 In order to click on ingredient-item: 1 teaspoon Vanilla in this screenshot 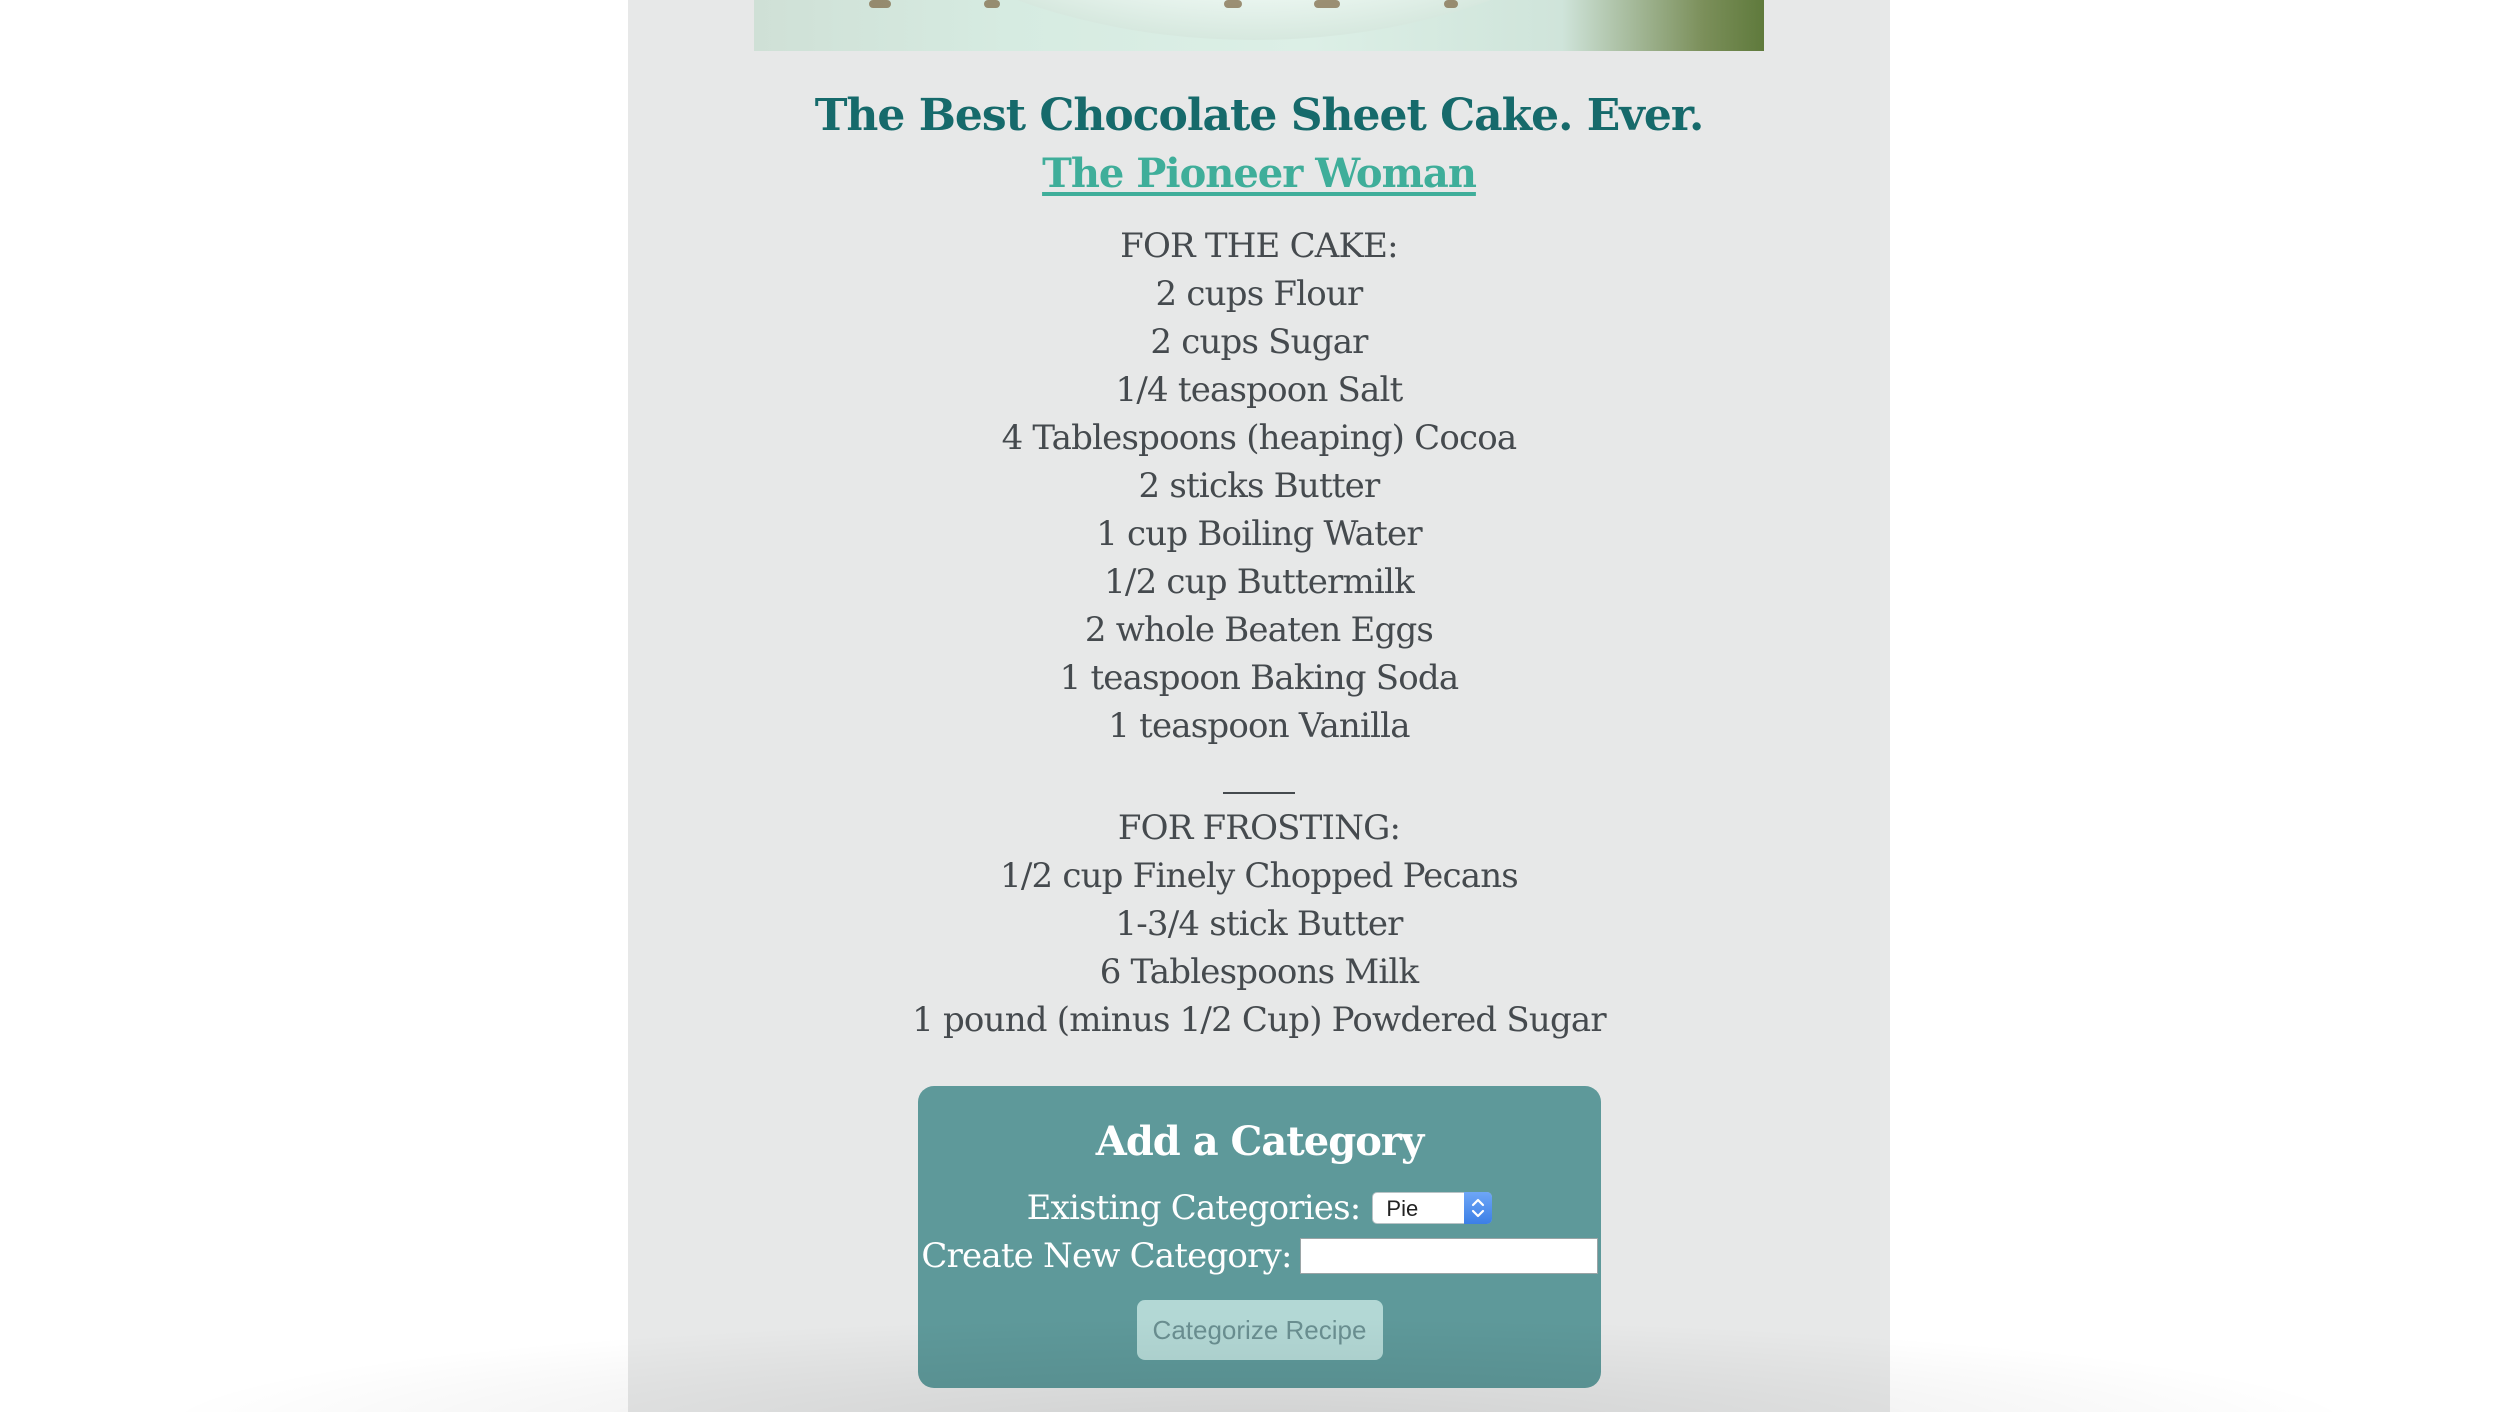, I will do `click(1259, 726)`.